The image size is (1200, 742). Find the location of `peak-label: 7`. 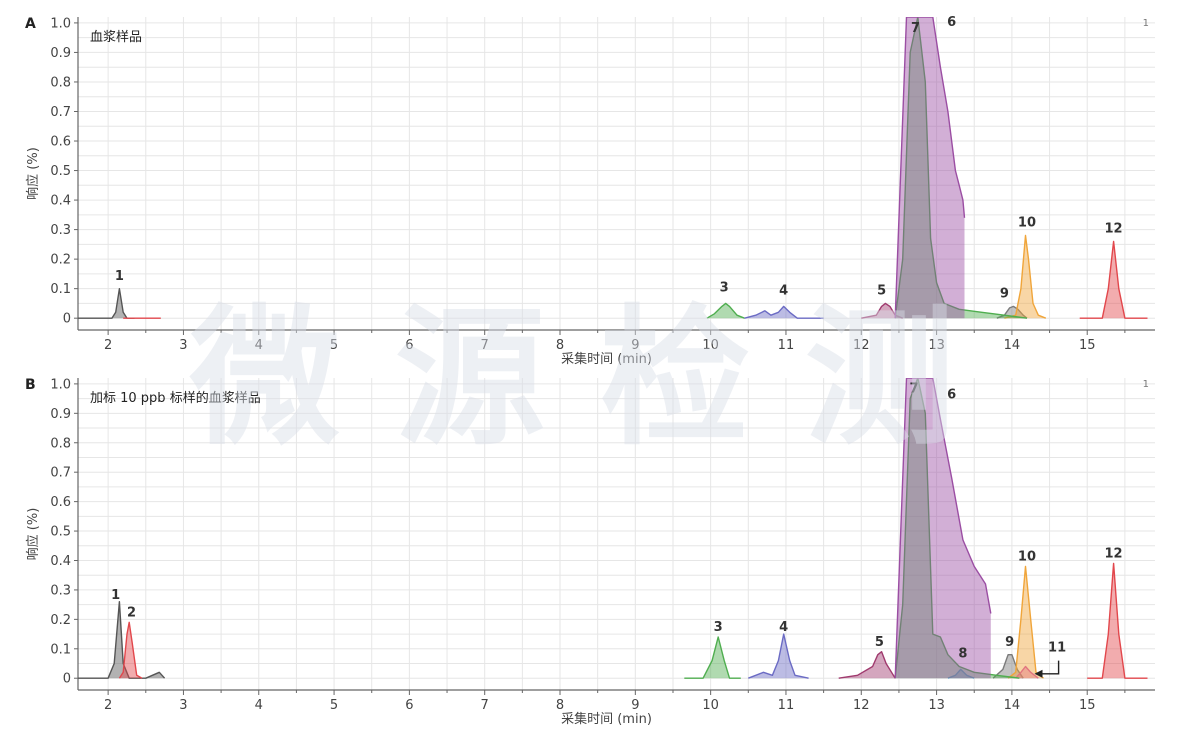

peak-label: 7 is located at coordinates (915, 28).